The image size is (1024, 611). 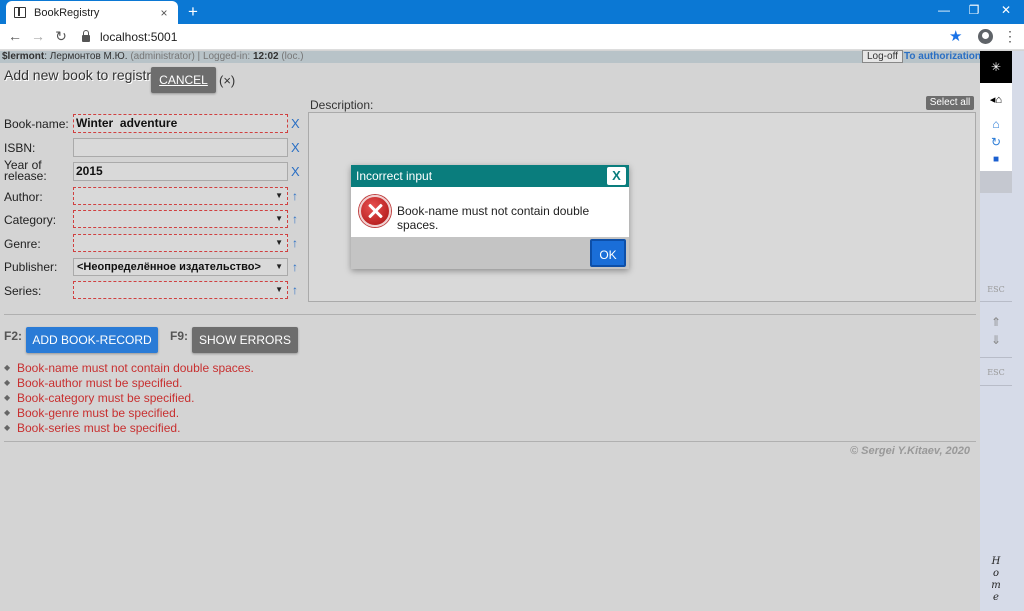 What do you see at coordinates (180, 243) in the screenshot?
I see `genre-select: ▼` at bounding box center [180, 243].